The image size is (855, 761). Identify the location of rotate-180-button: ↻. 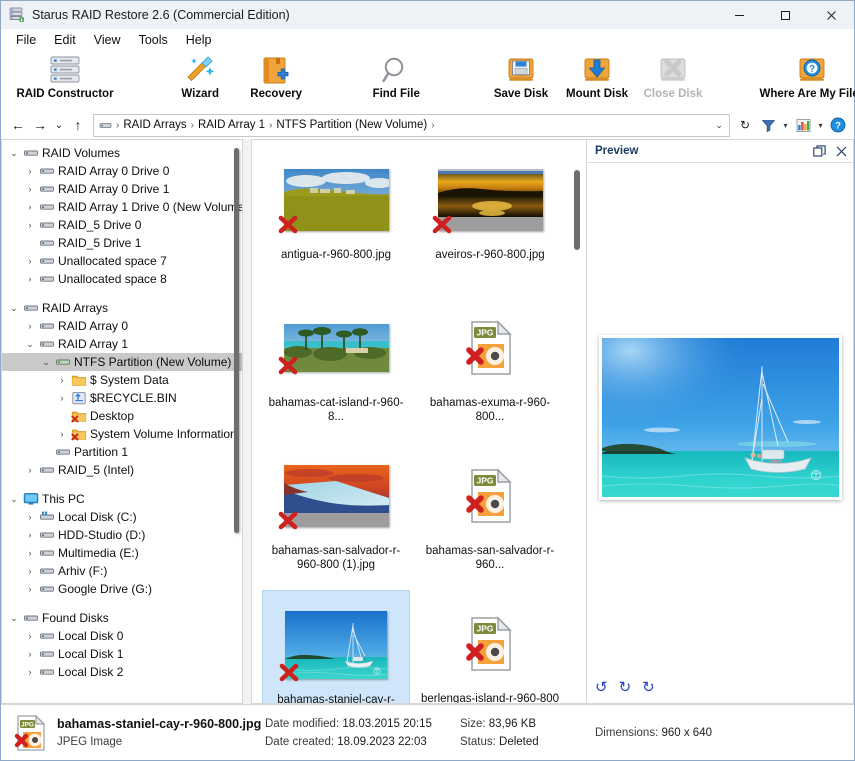
(625, 687).